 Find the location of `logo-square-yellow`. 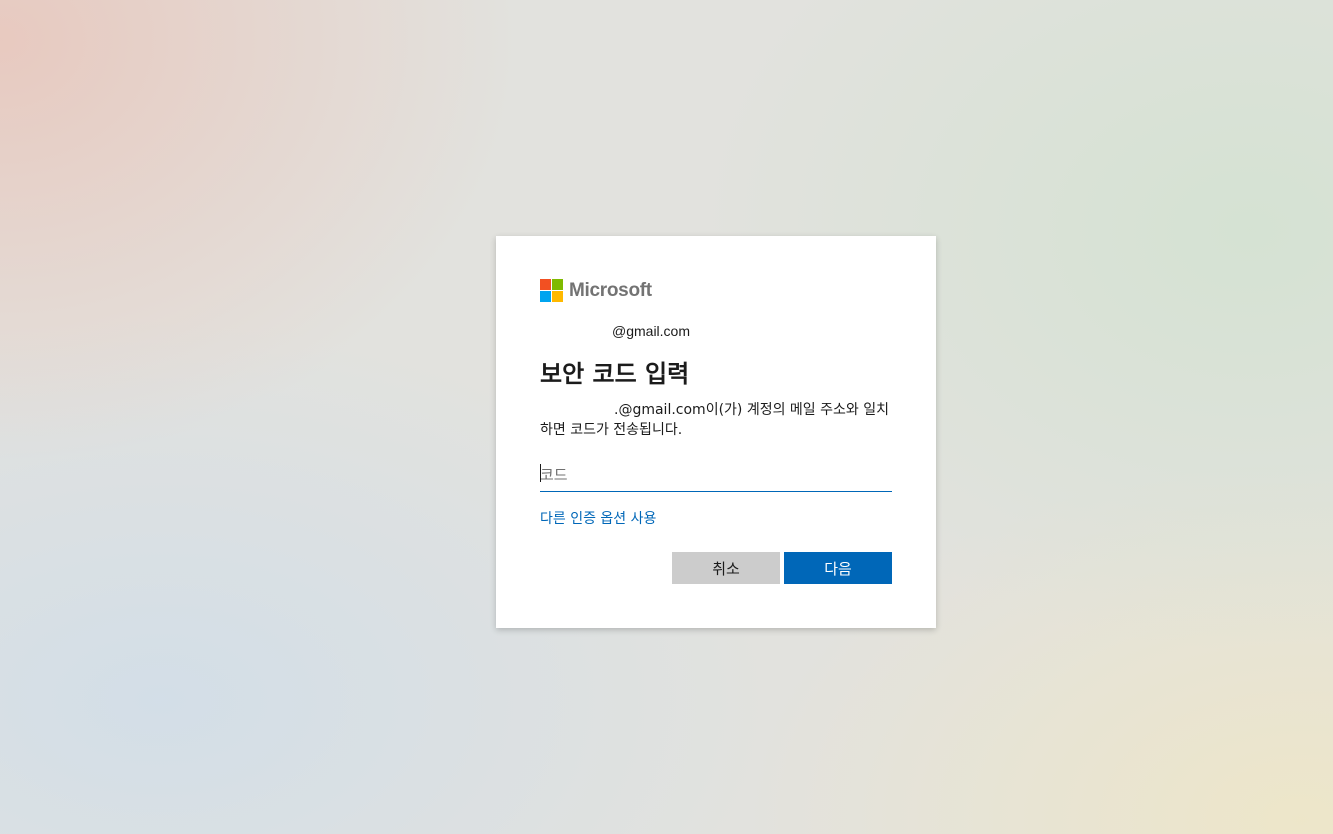

logo-square-yellow is located at coordinates (557, 296).